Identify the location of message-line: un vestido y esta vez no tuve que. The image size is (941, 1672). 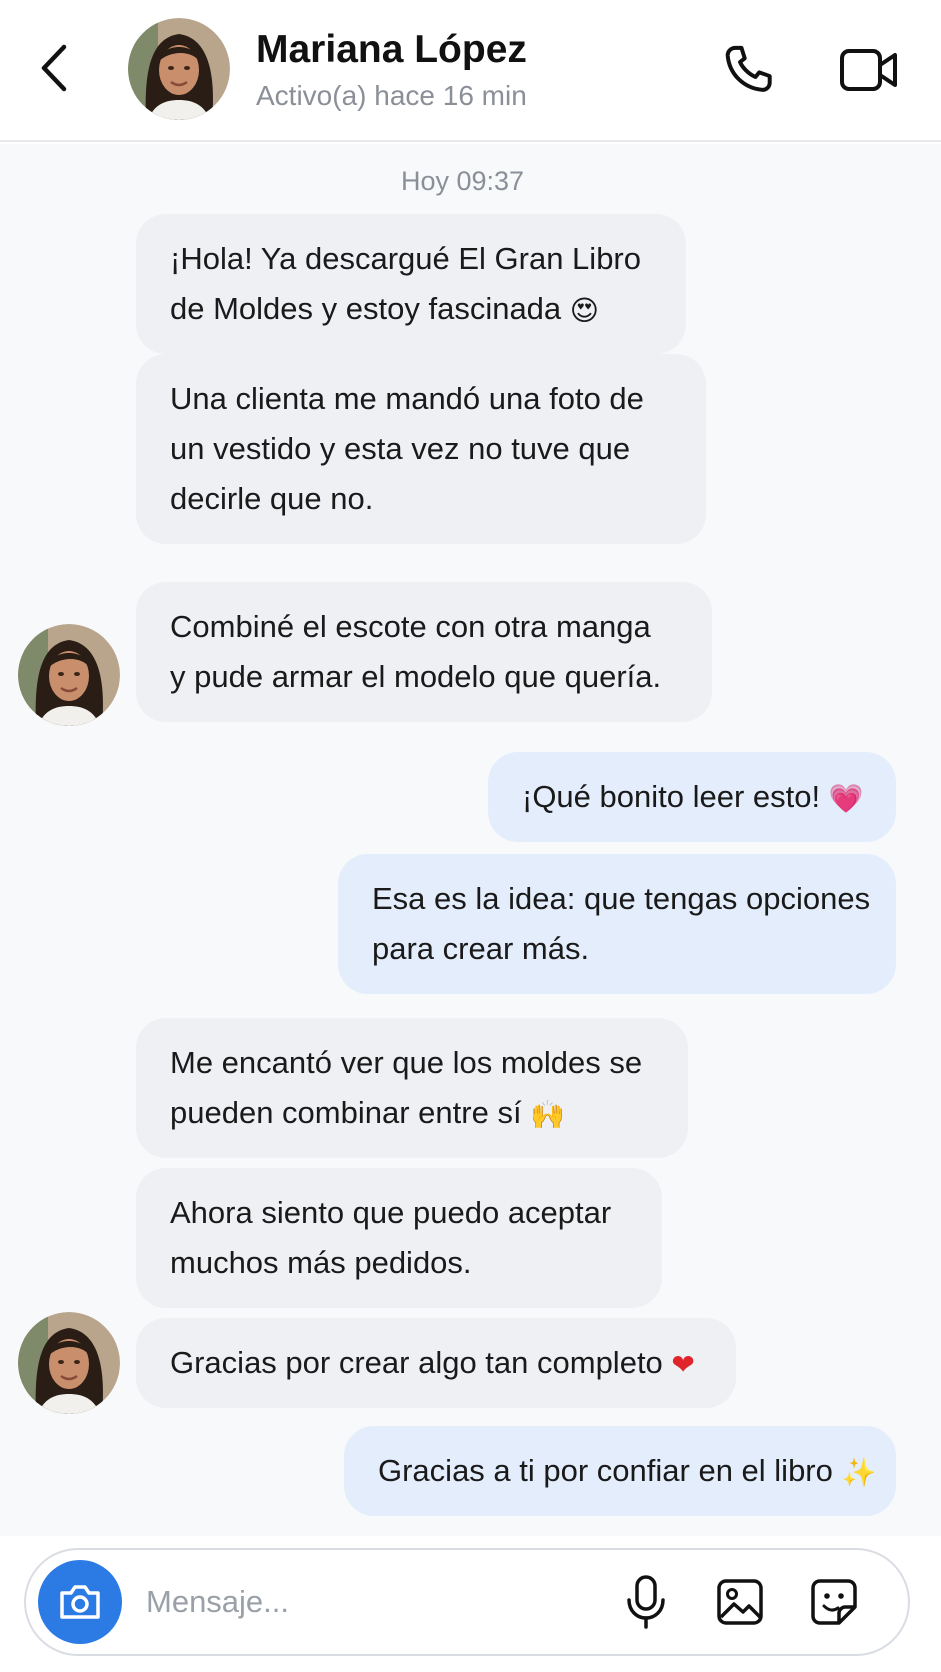
(400, 448).